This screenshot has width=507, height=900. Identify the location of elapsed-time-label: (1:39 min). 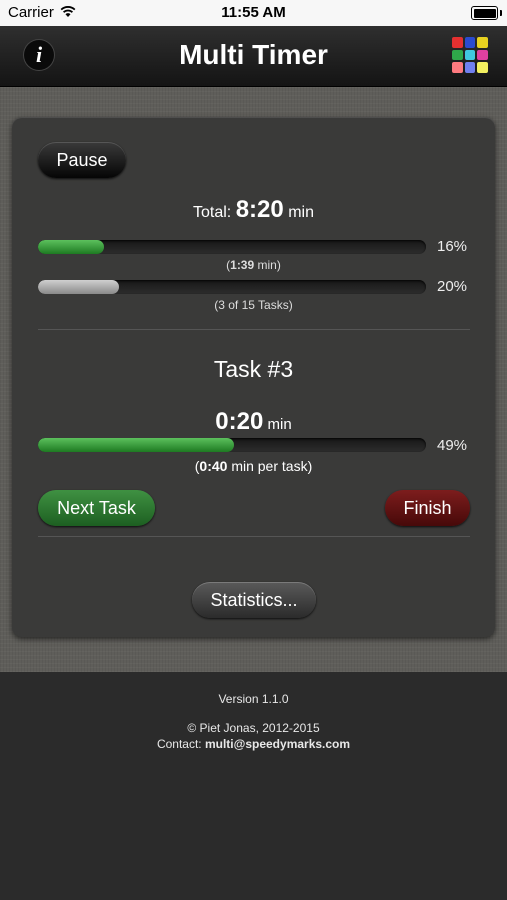
(253, 265).